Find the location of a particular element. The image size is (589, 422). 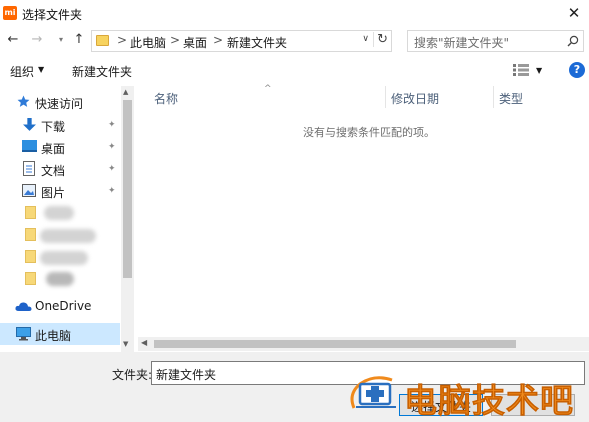

sidebar-item-onedrive: OneDrive is located at coordinates (60, 306).